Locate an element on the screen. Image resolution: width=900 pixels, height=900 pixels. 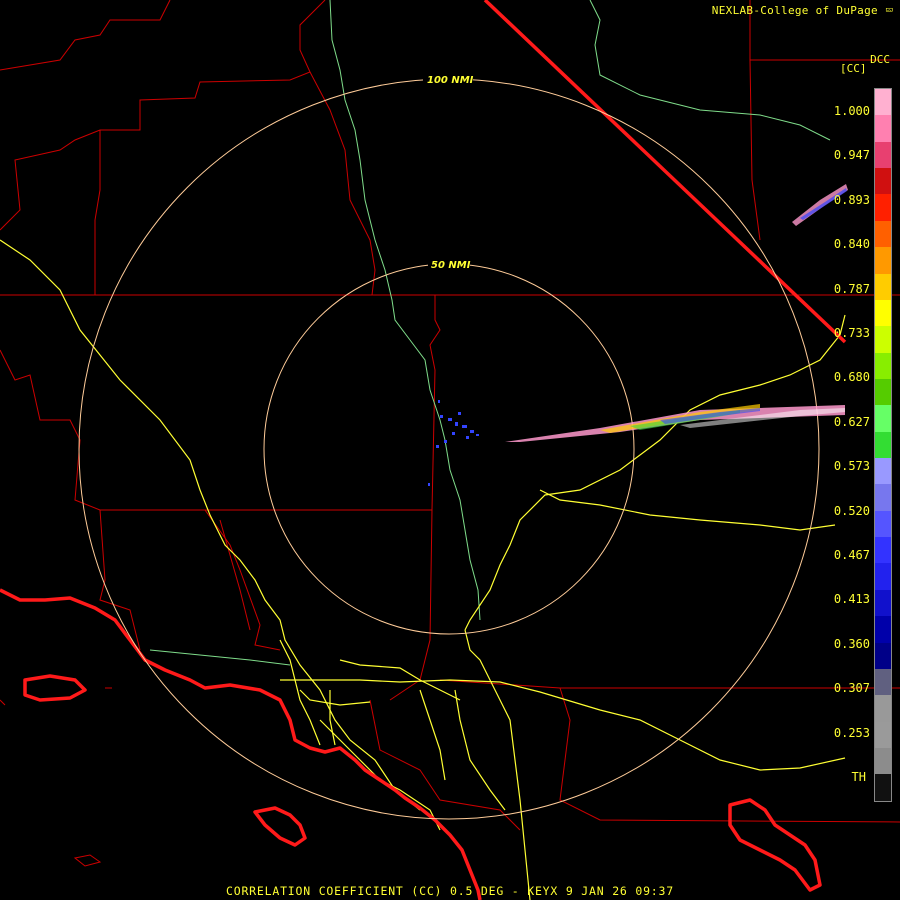
colorbar-tick-label: 0.573 is located at coordinates (851, 466).